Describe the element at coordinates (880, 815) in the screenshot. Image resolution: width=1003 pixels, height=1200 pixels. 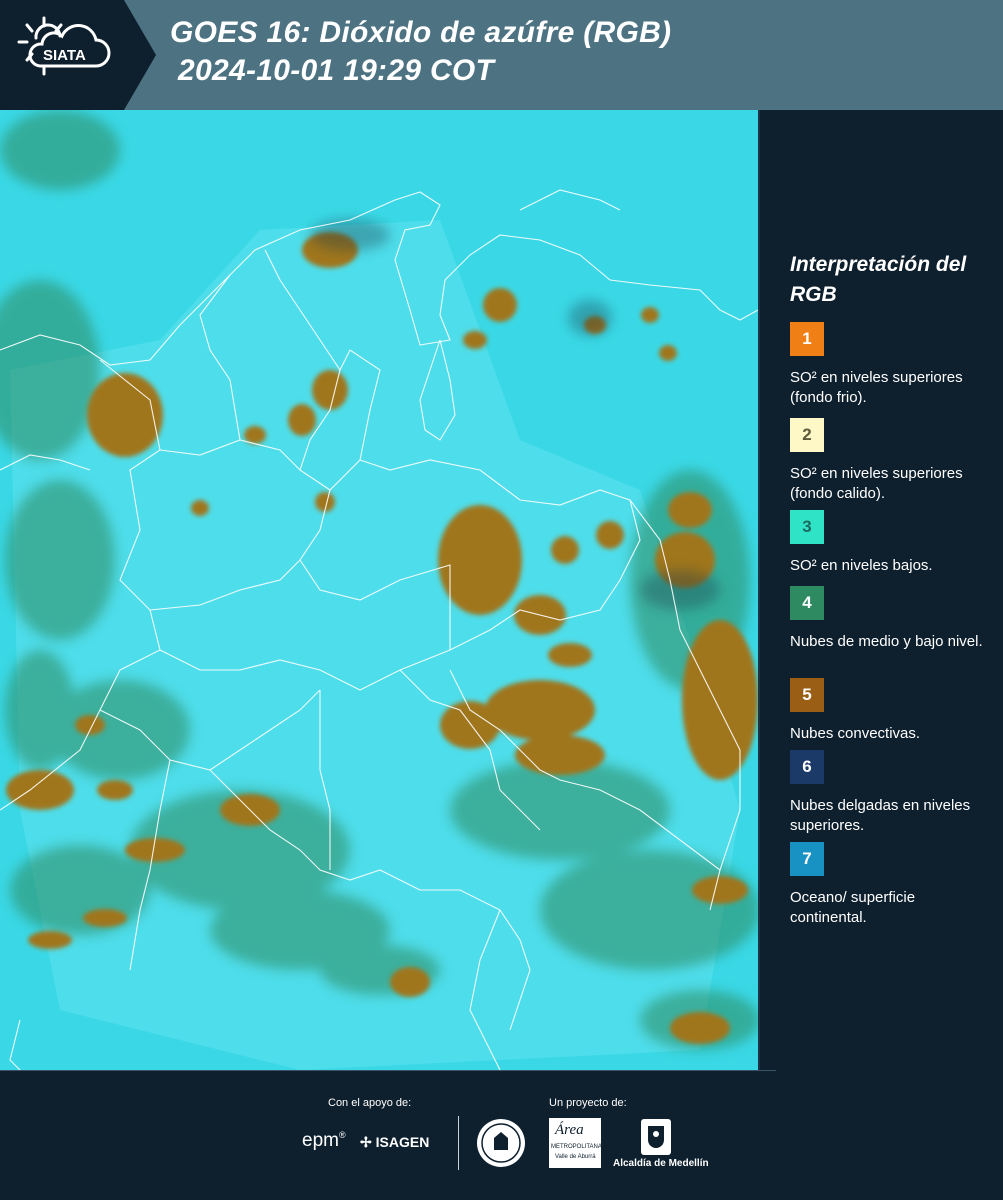
I see `legend-label: Nubes delgadas en niveles superiores.` at that location.